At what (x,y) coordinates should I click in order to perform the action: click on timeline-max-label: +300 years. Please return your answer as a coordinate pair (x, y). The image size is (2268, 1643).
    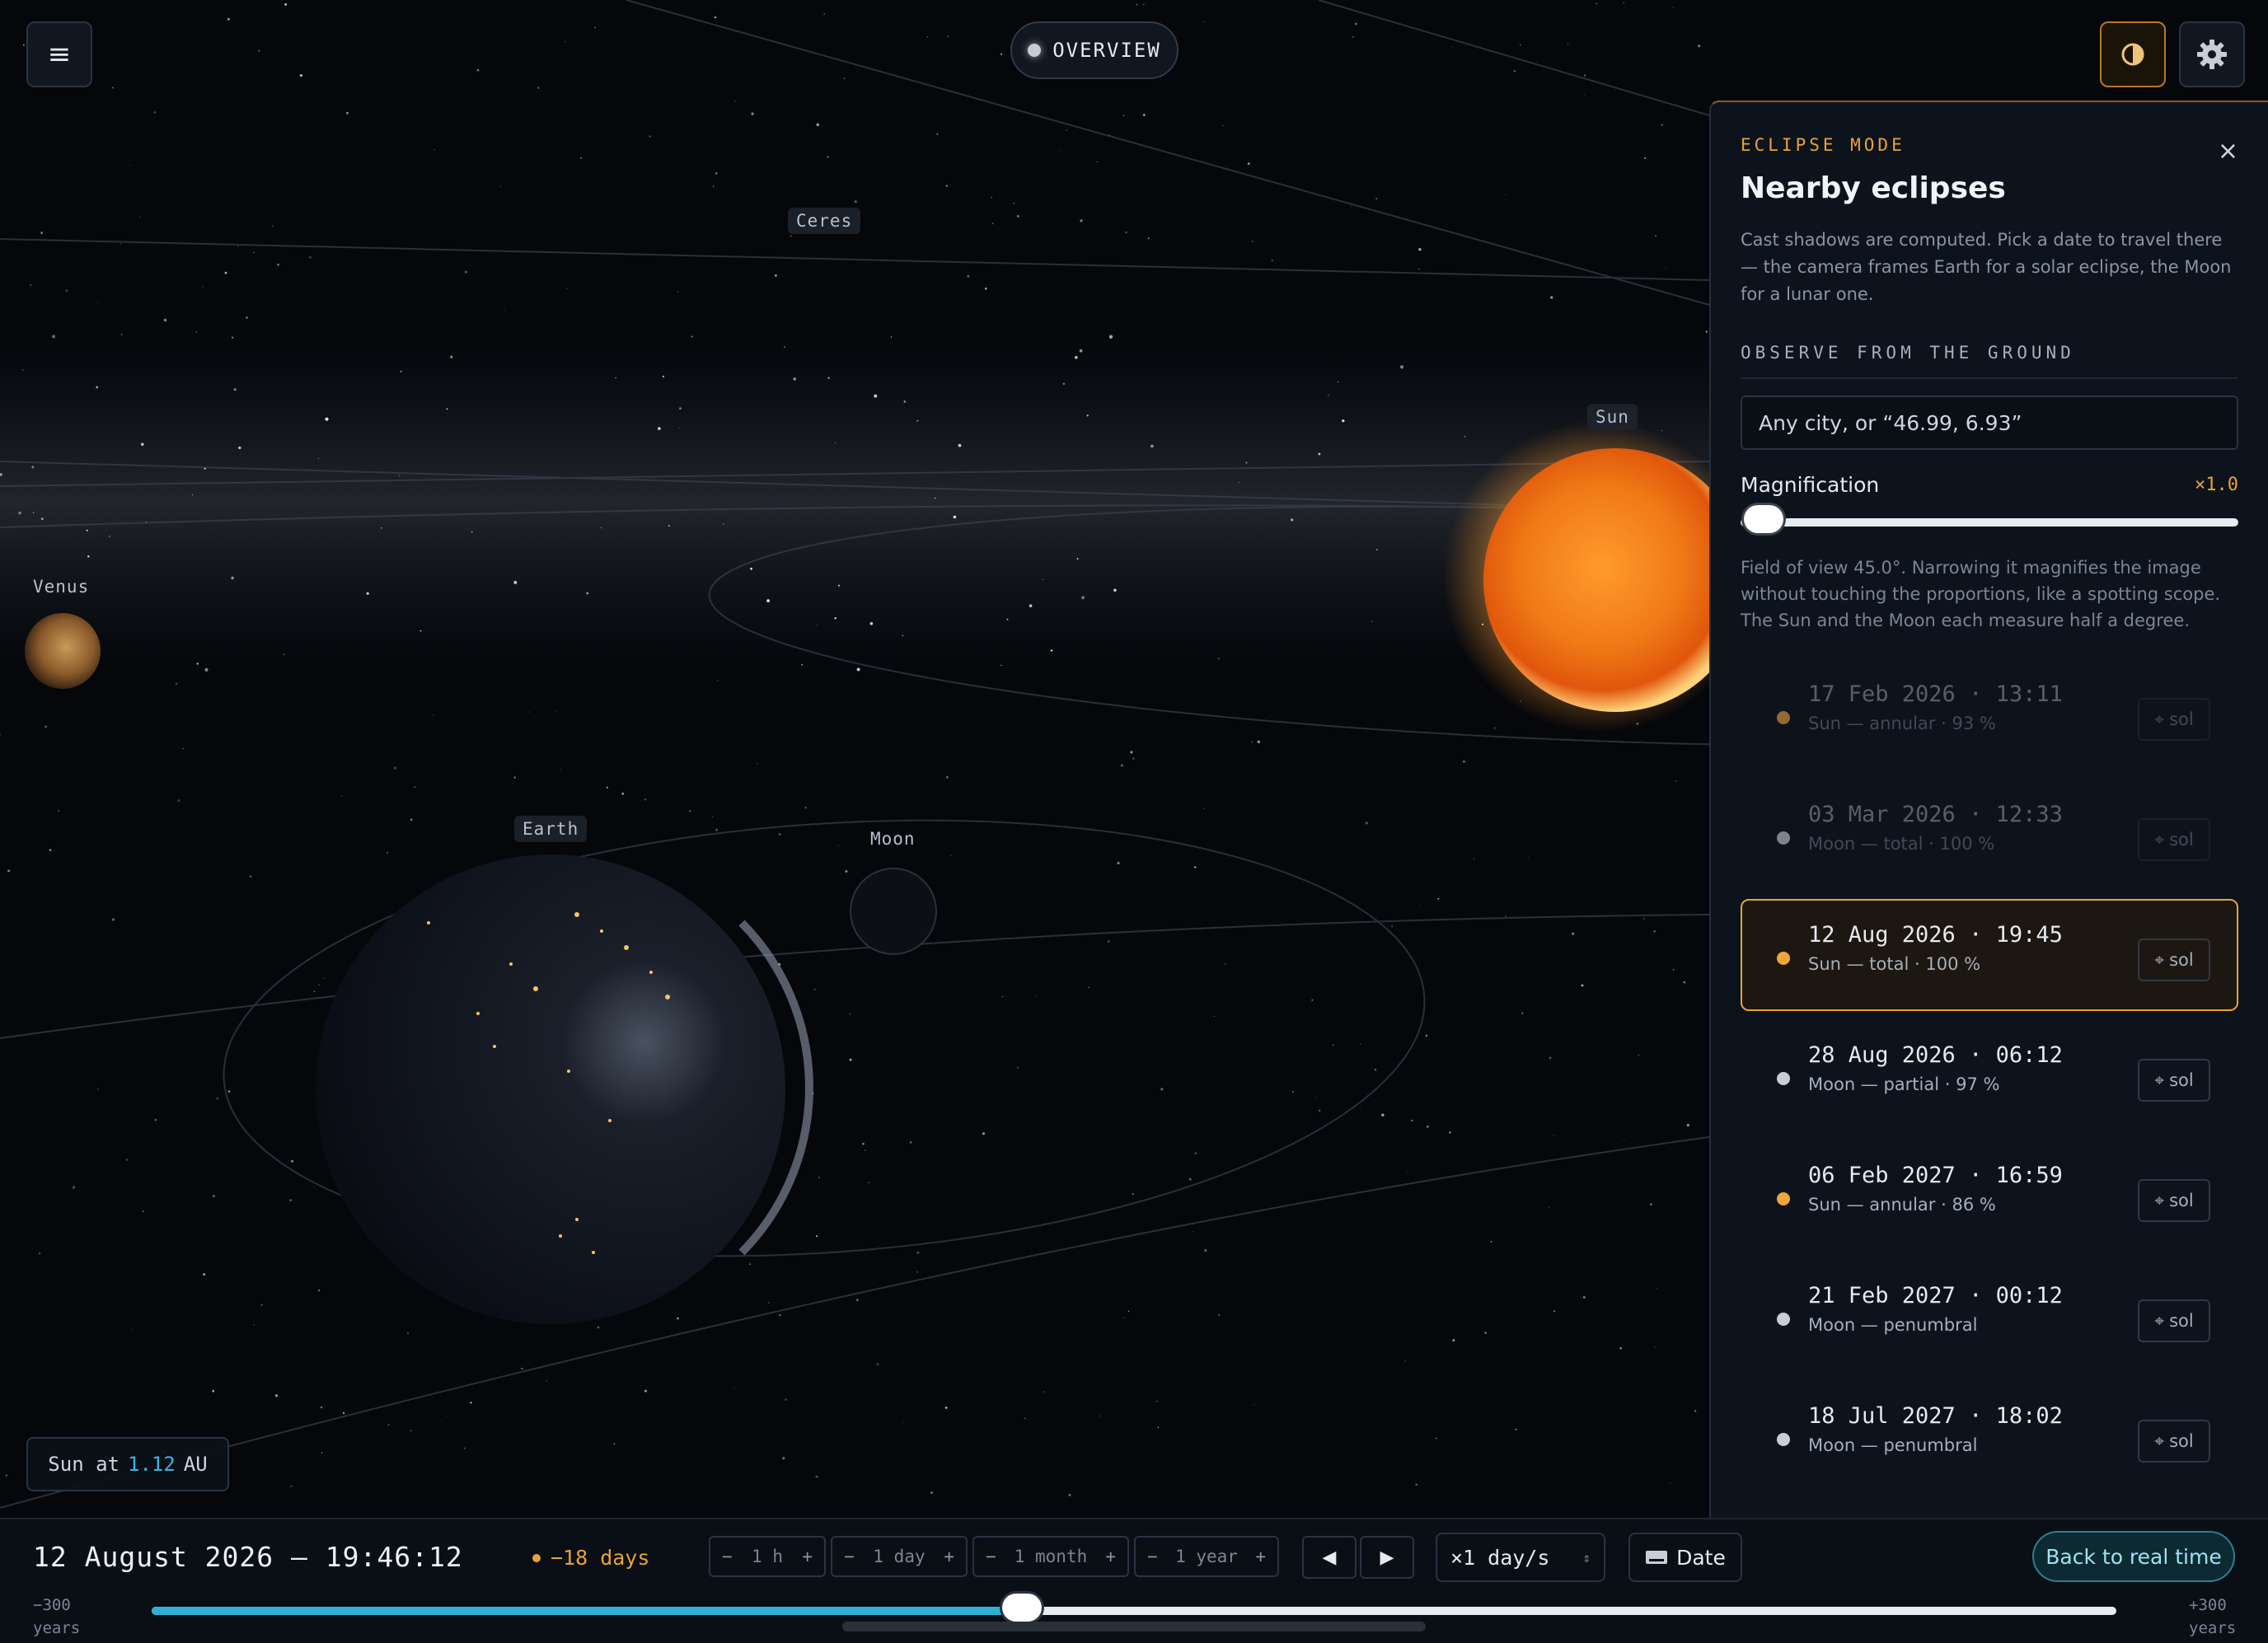
    Looking at the image, I should click on (2212, 1617).